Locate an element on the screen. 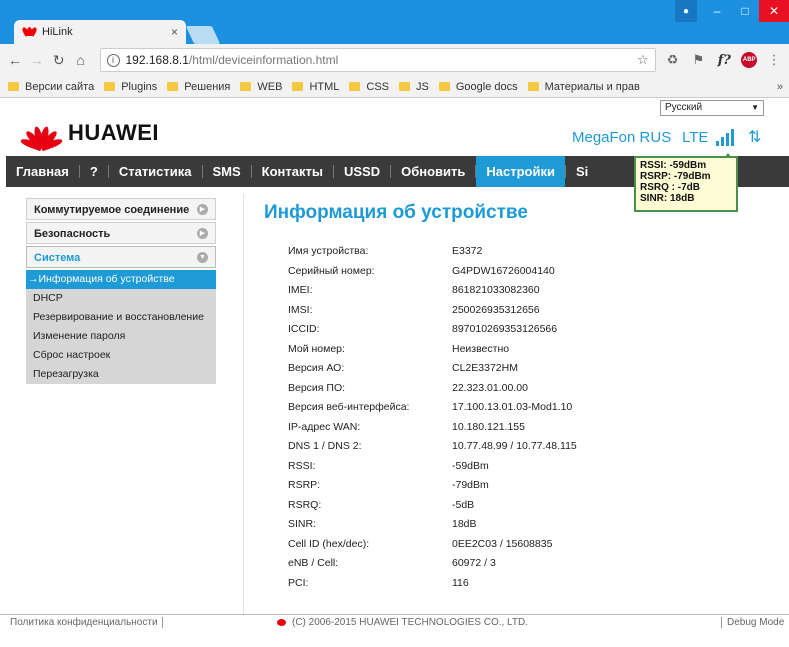 This screenshot has height=647, width=789. window-close-button: ✕ is located at coordinates (774, 11).